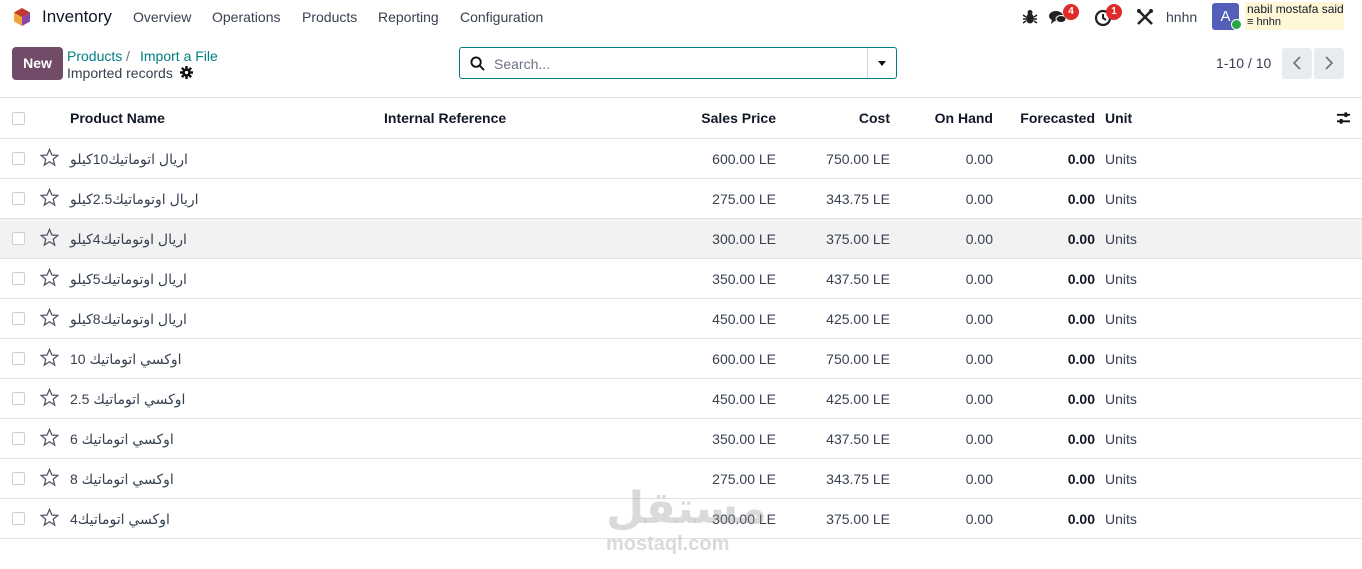 This screenshot has width=1362, height=569. What do you see at coordinates (1046, 118) in the screenshot?
I see `col-forecasted: Forecasted` at bounding box center [1046, 118].